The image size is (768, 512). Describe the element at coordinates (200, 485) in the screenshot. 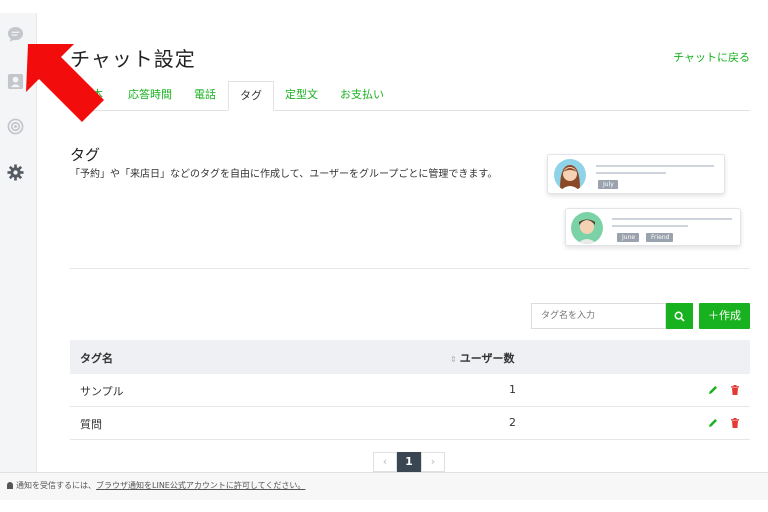

I see `browser-notification-link: ブラウザ通知をLINE公式アカウントに許可してください。` at that location.